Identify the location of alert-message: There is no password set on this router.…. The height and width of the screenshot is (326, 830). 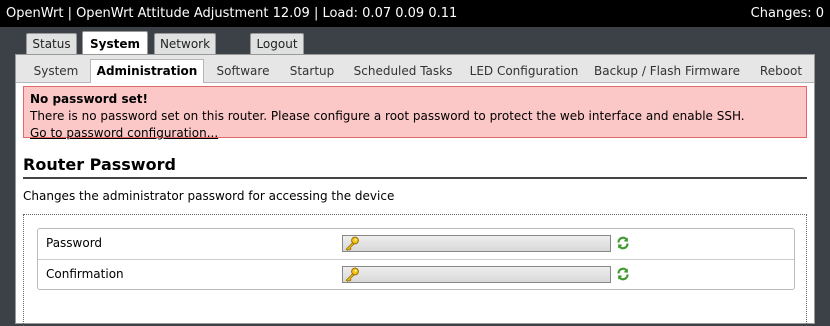
(387, 116).